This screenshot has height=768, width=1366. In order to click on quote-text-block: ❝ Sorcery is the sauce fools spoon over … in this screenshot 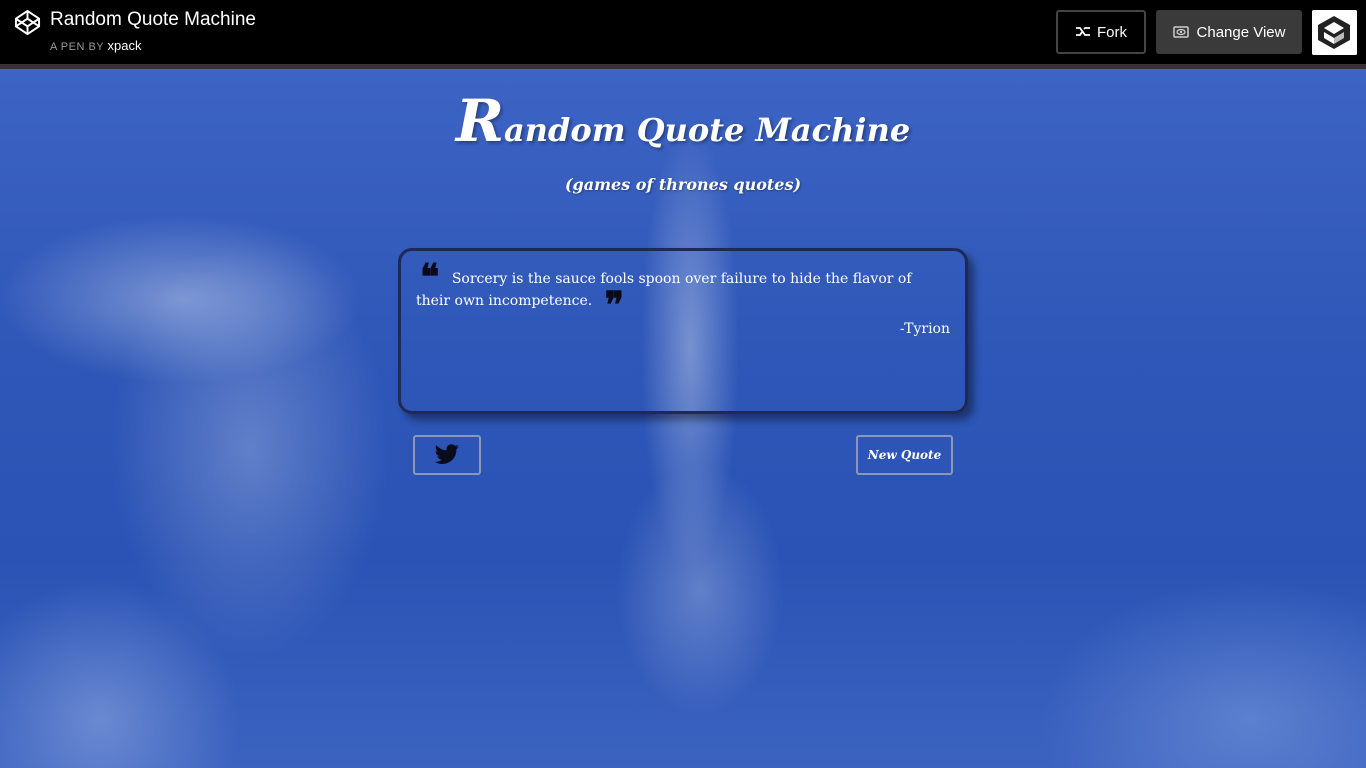, I will do `click(683, 291)`.